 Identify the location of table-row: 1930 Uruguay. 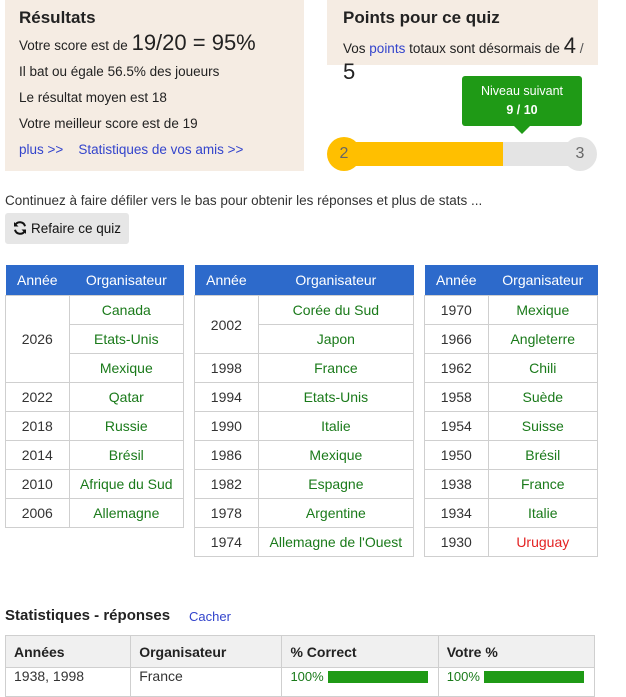
(511, 542).